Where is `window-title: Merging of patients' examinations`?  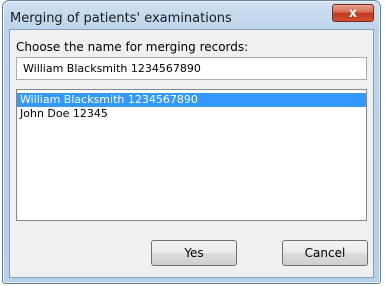 window-title: Merging of patients' examinations is located at coordinates (121, 18).